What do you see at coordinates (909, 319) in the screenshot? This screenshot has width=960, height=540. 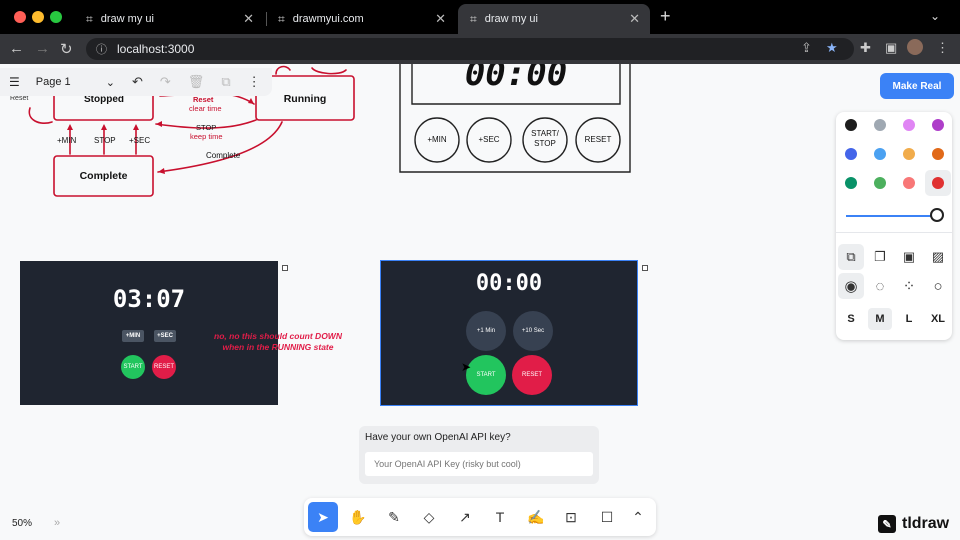 I see `size-l-button: L` at bounding box center [909, 319].